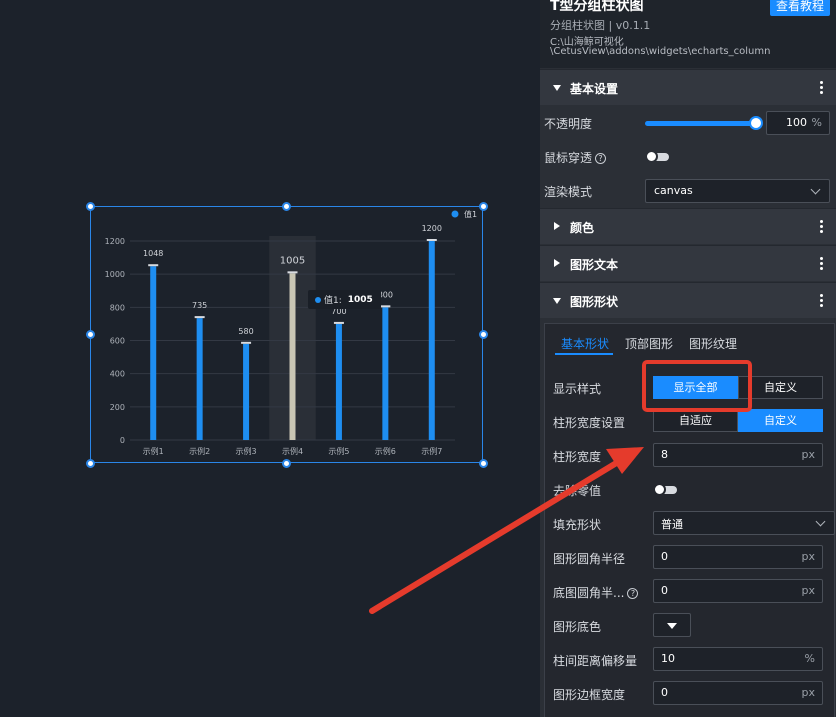  What do you see at coordinates (199, 451) in the screenshot?
I see `x-tick-label: 示例2` at bounding box center [199, 451].